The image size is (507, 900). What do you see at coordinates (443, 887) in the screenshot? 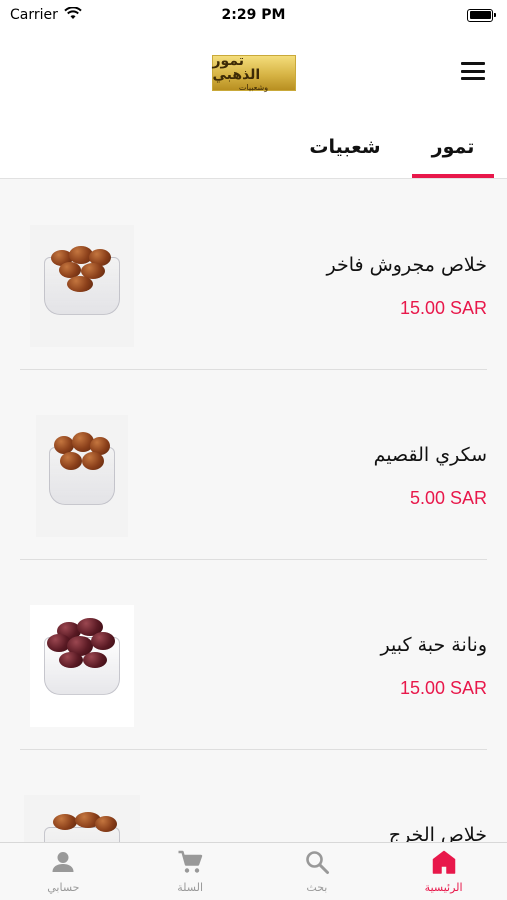
I see `tabbar-label: الرئيسية` at bounding box center [443, 887].